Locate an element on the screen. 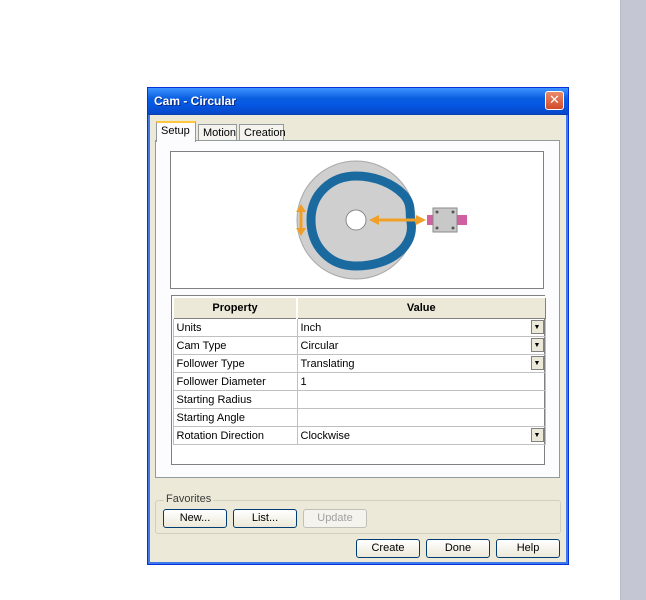 The image size is (646, 600). table-row: Rotation Direction Clockwise ▼ is located at coordinates (359, 435).